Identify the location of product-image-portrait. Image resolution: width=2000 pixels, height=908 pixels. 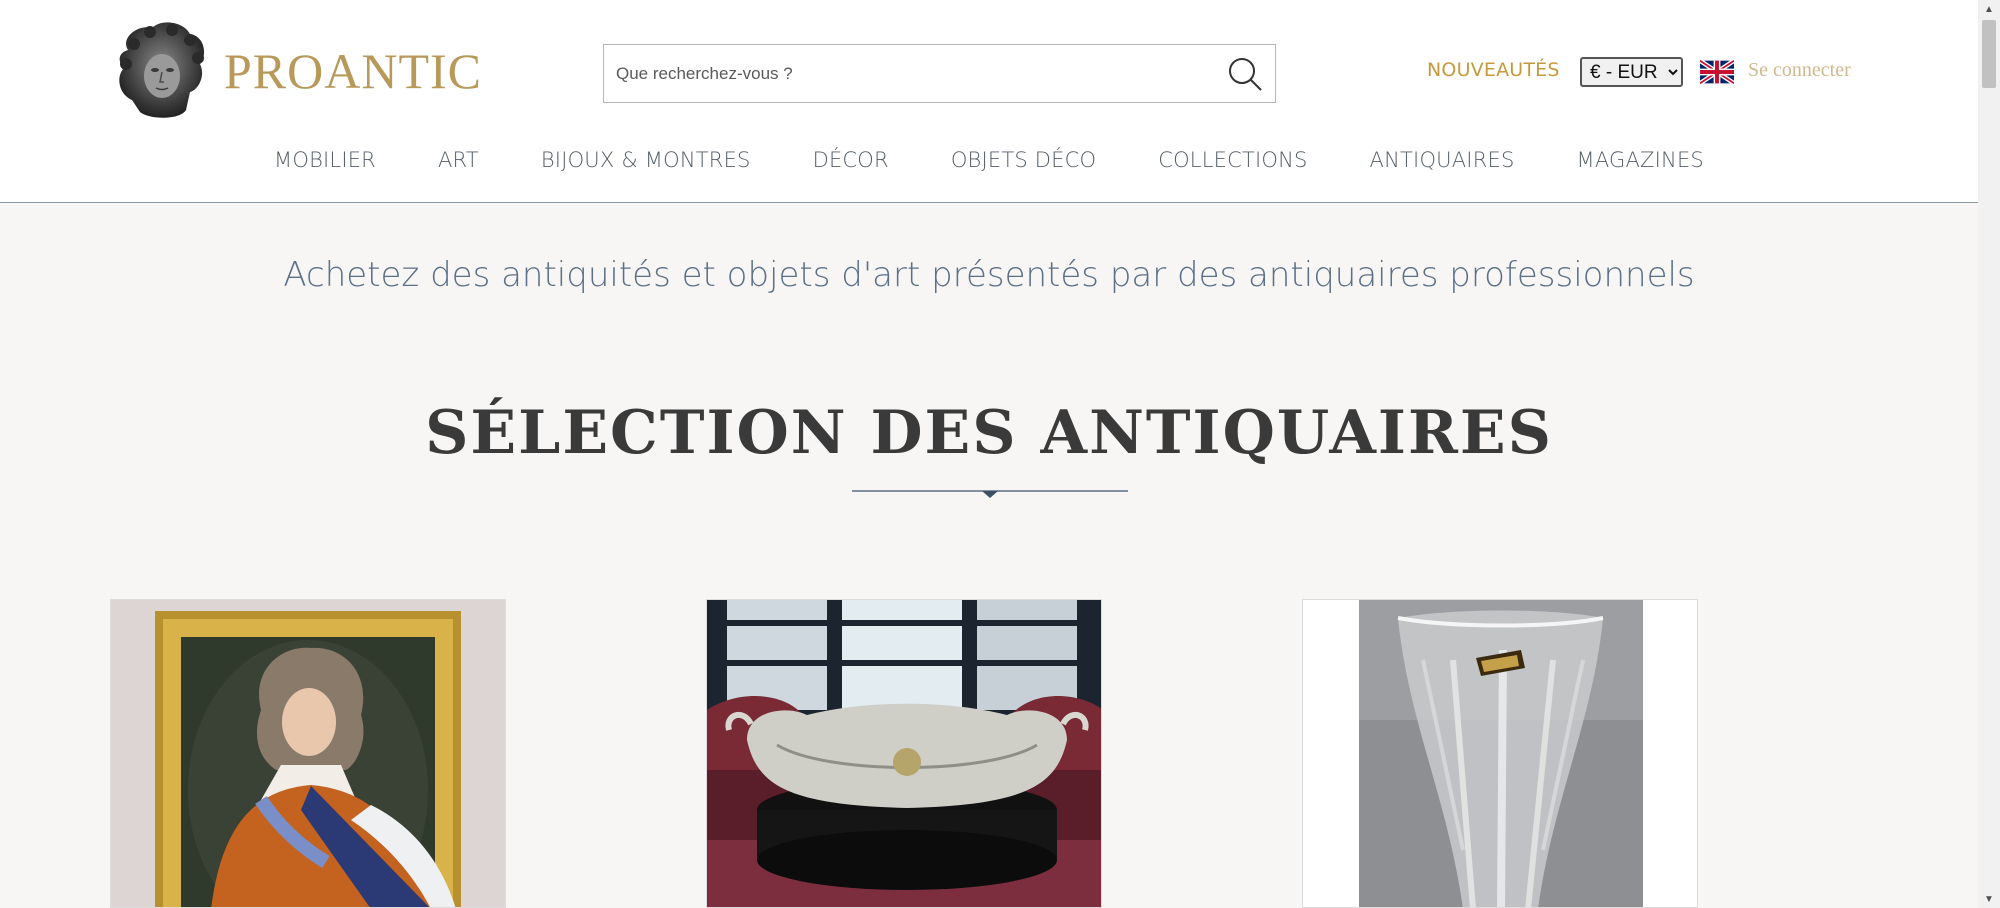
(308, 754).